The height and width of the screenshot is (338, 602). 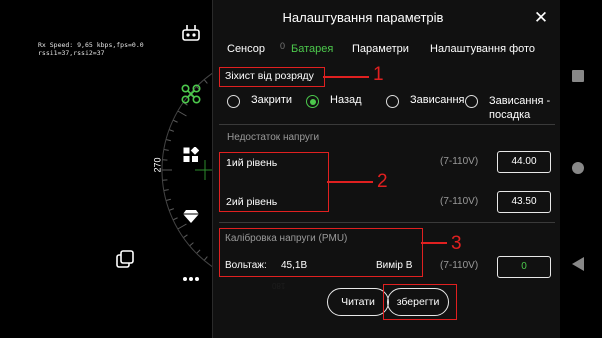 I want to click on system-nav-bar, so click(x=581, y=169).